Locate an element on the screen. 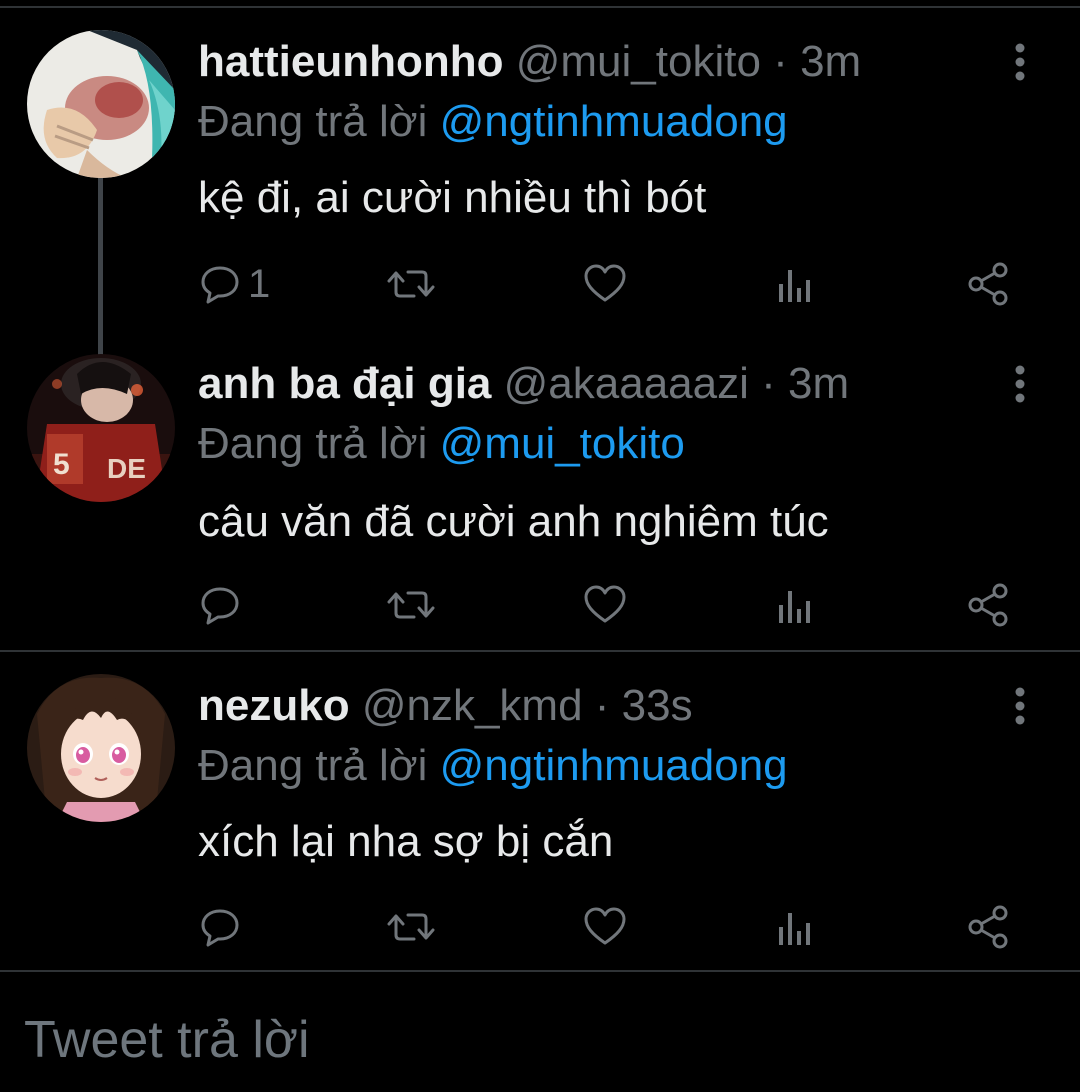 The image size is (1080, 1092). composer-divider is located at coordinates (540, 971).